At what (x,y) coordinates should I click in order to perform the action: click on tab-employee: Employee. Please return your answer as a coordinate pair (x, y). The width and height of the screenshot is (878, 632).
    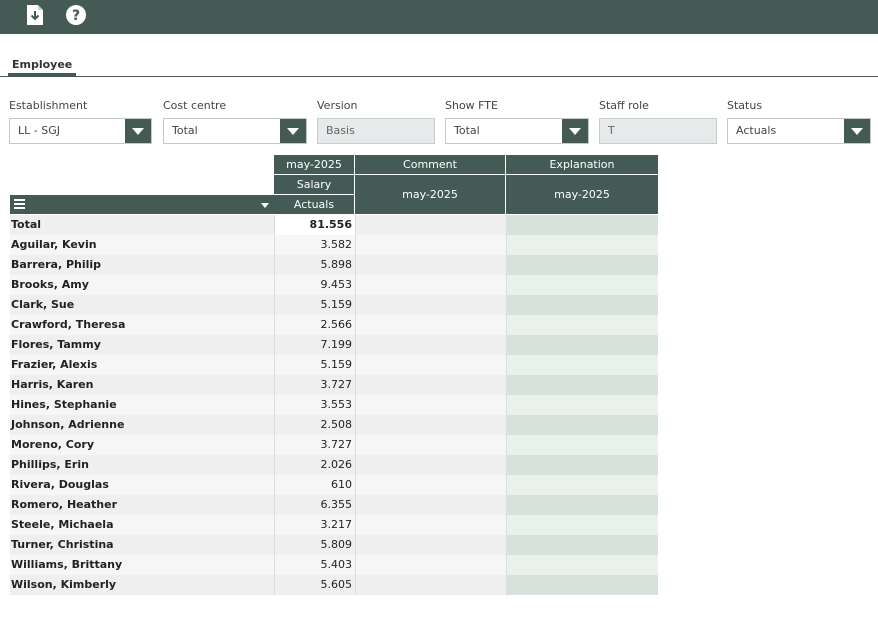
    Looking at the image, I should click on (42, 66).